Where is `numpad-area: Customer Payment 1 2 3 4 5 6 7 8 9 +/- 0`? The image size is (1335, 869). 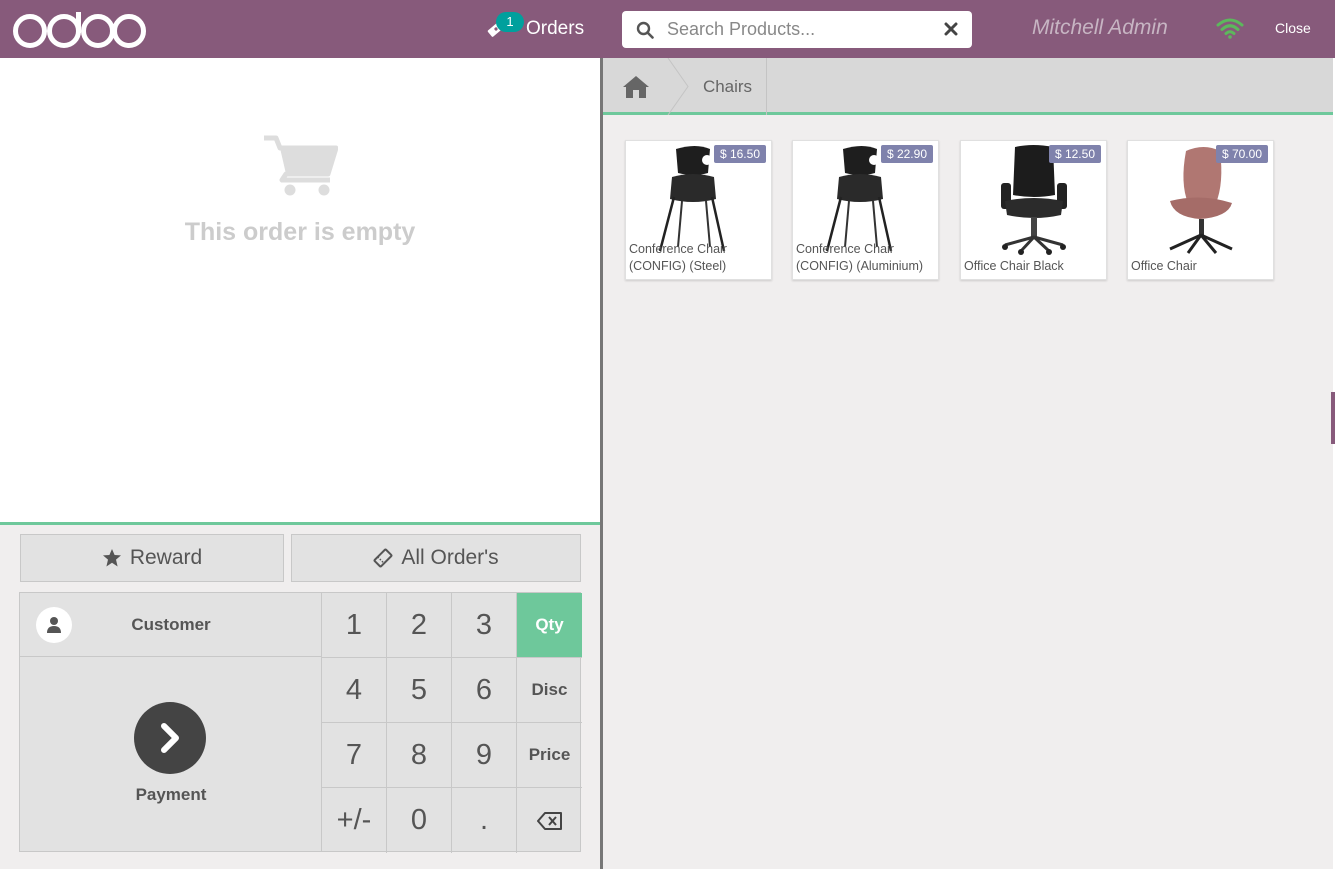
numpad-area: Customer Payment 1 2 3 4 5 6 7 8 9 +/- 0 is located at coordinates (300, 722).